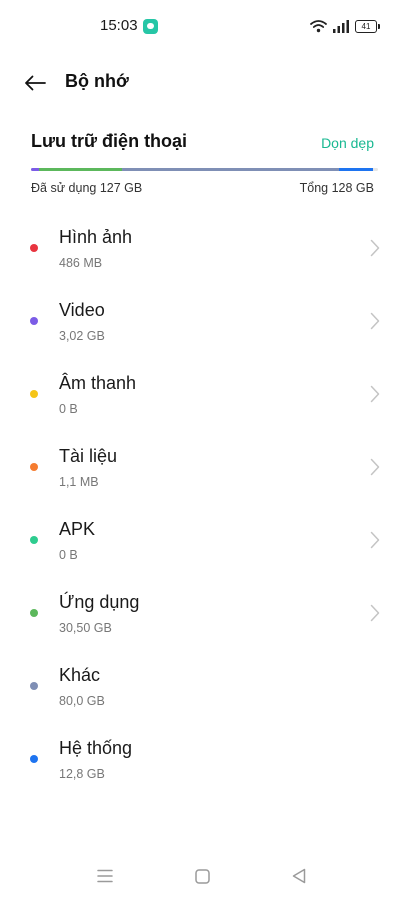 The image size is (405, 900). I want to click on signal-icon, so click(341, 26).